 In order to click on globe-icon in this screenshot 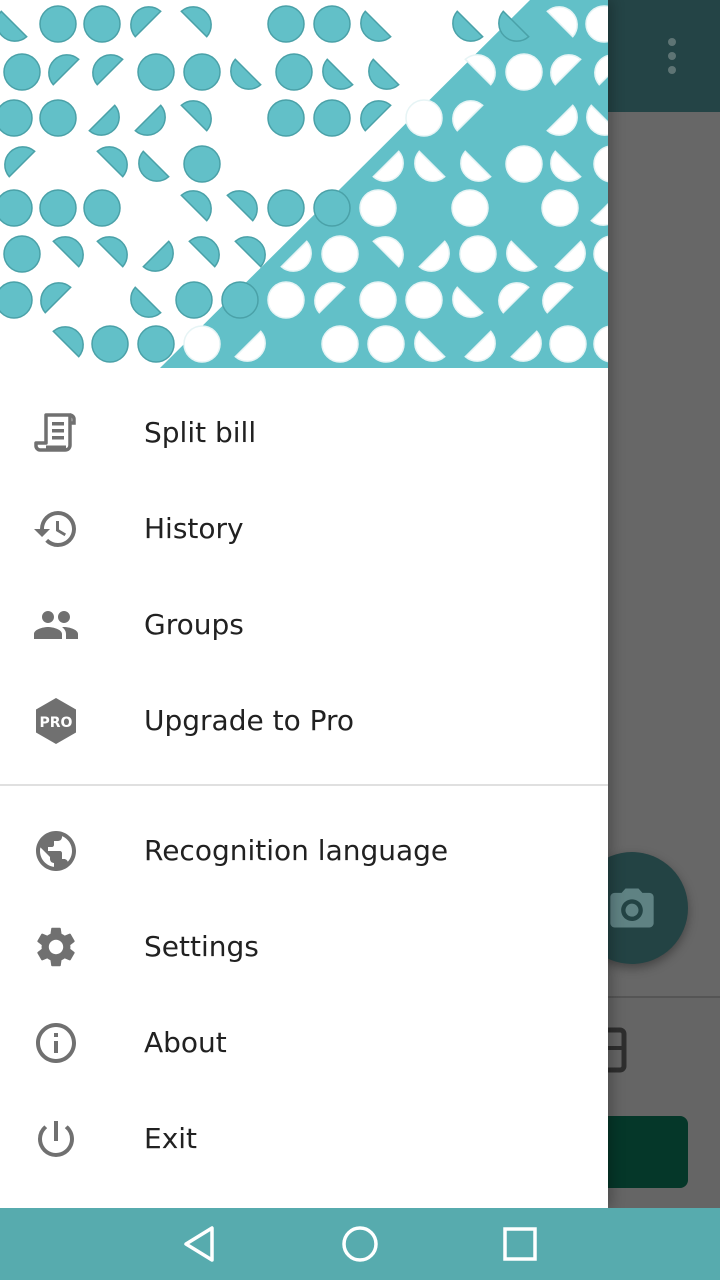, I will do `click(56, 851)`.